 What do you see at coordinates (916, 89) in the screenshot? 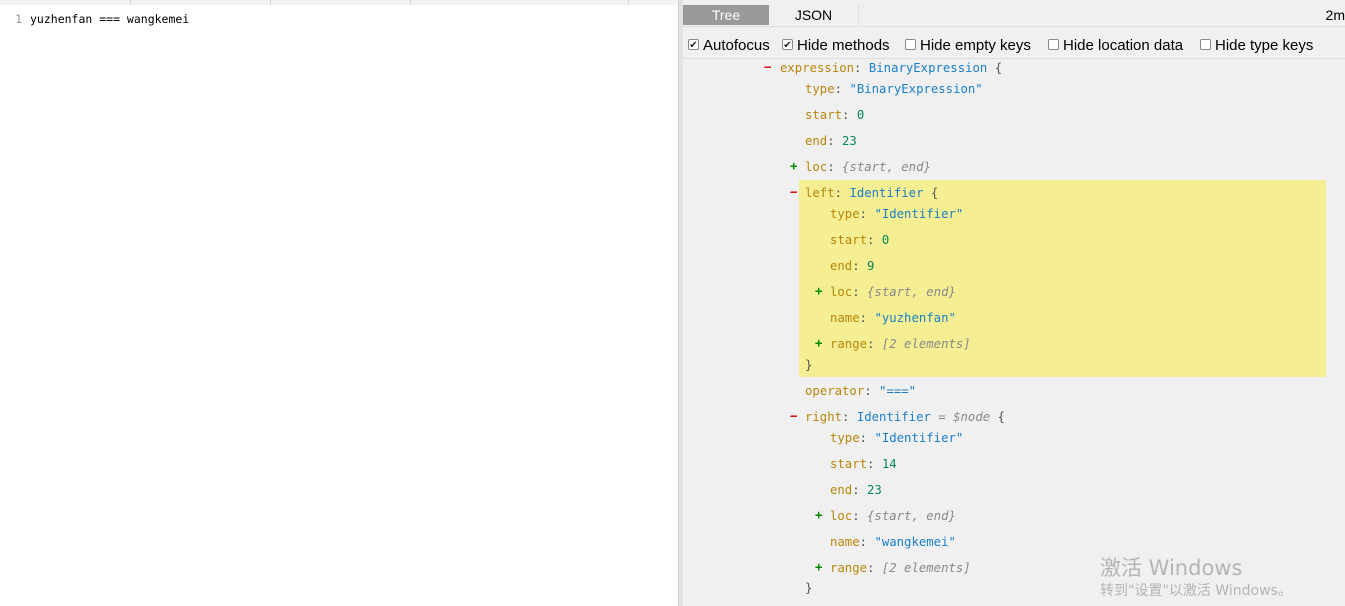
I see `property-value: "BinaryExpression"` at bounding box center [916, 89].